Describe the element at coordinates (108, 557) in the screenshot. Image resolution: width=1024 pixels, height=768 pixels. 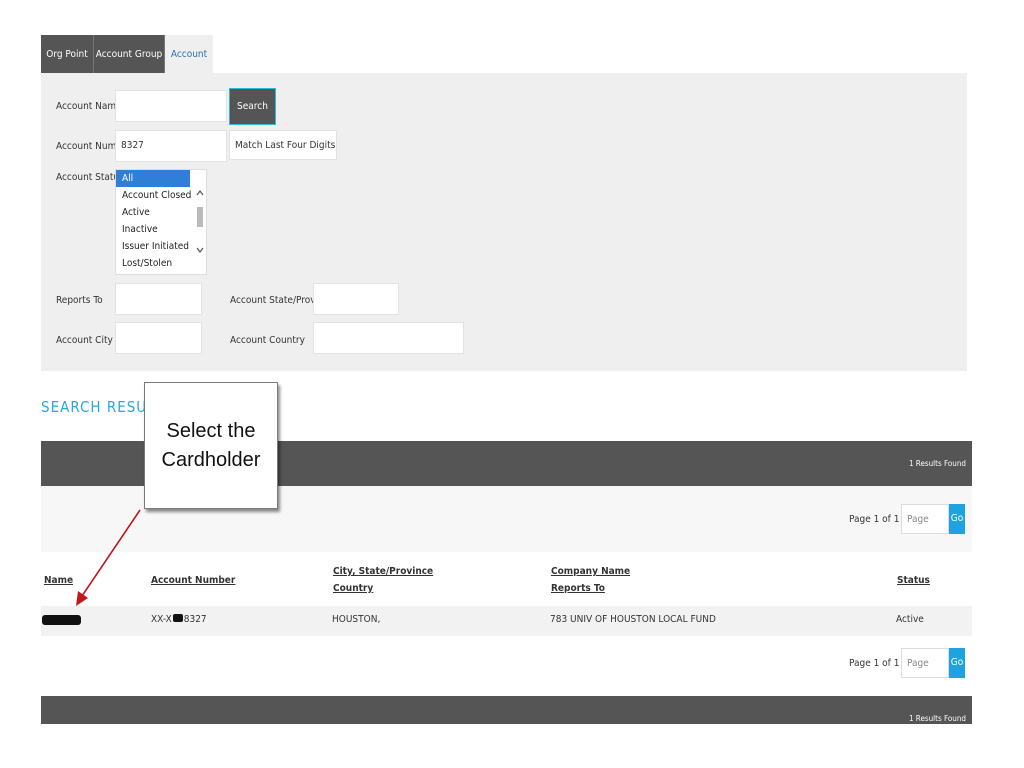
I see `callout-arrow-icon` at that location.